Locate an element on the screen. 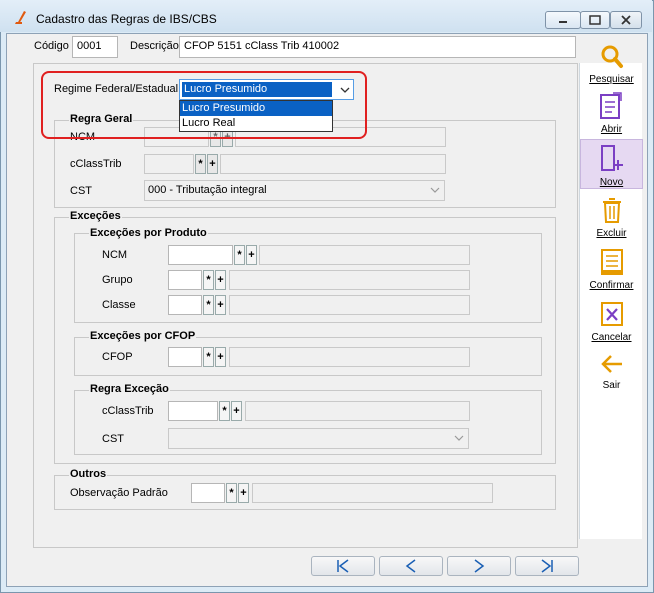 The image size is (654, 593). novo-button: Novo is located at coordinates (611, 164).